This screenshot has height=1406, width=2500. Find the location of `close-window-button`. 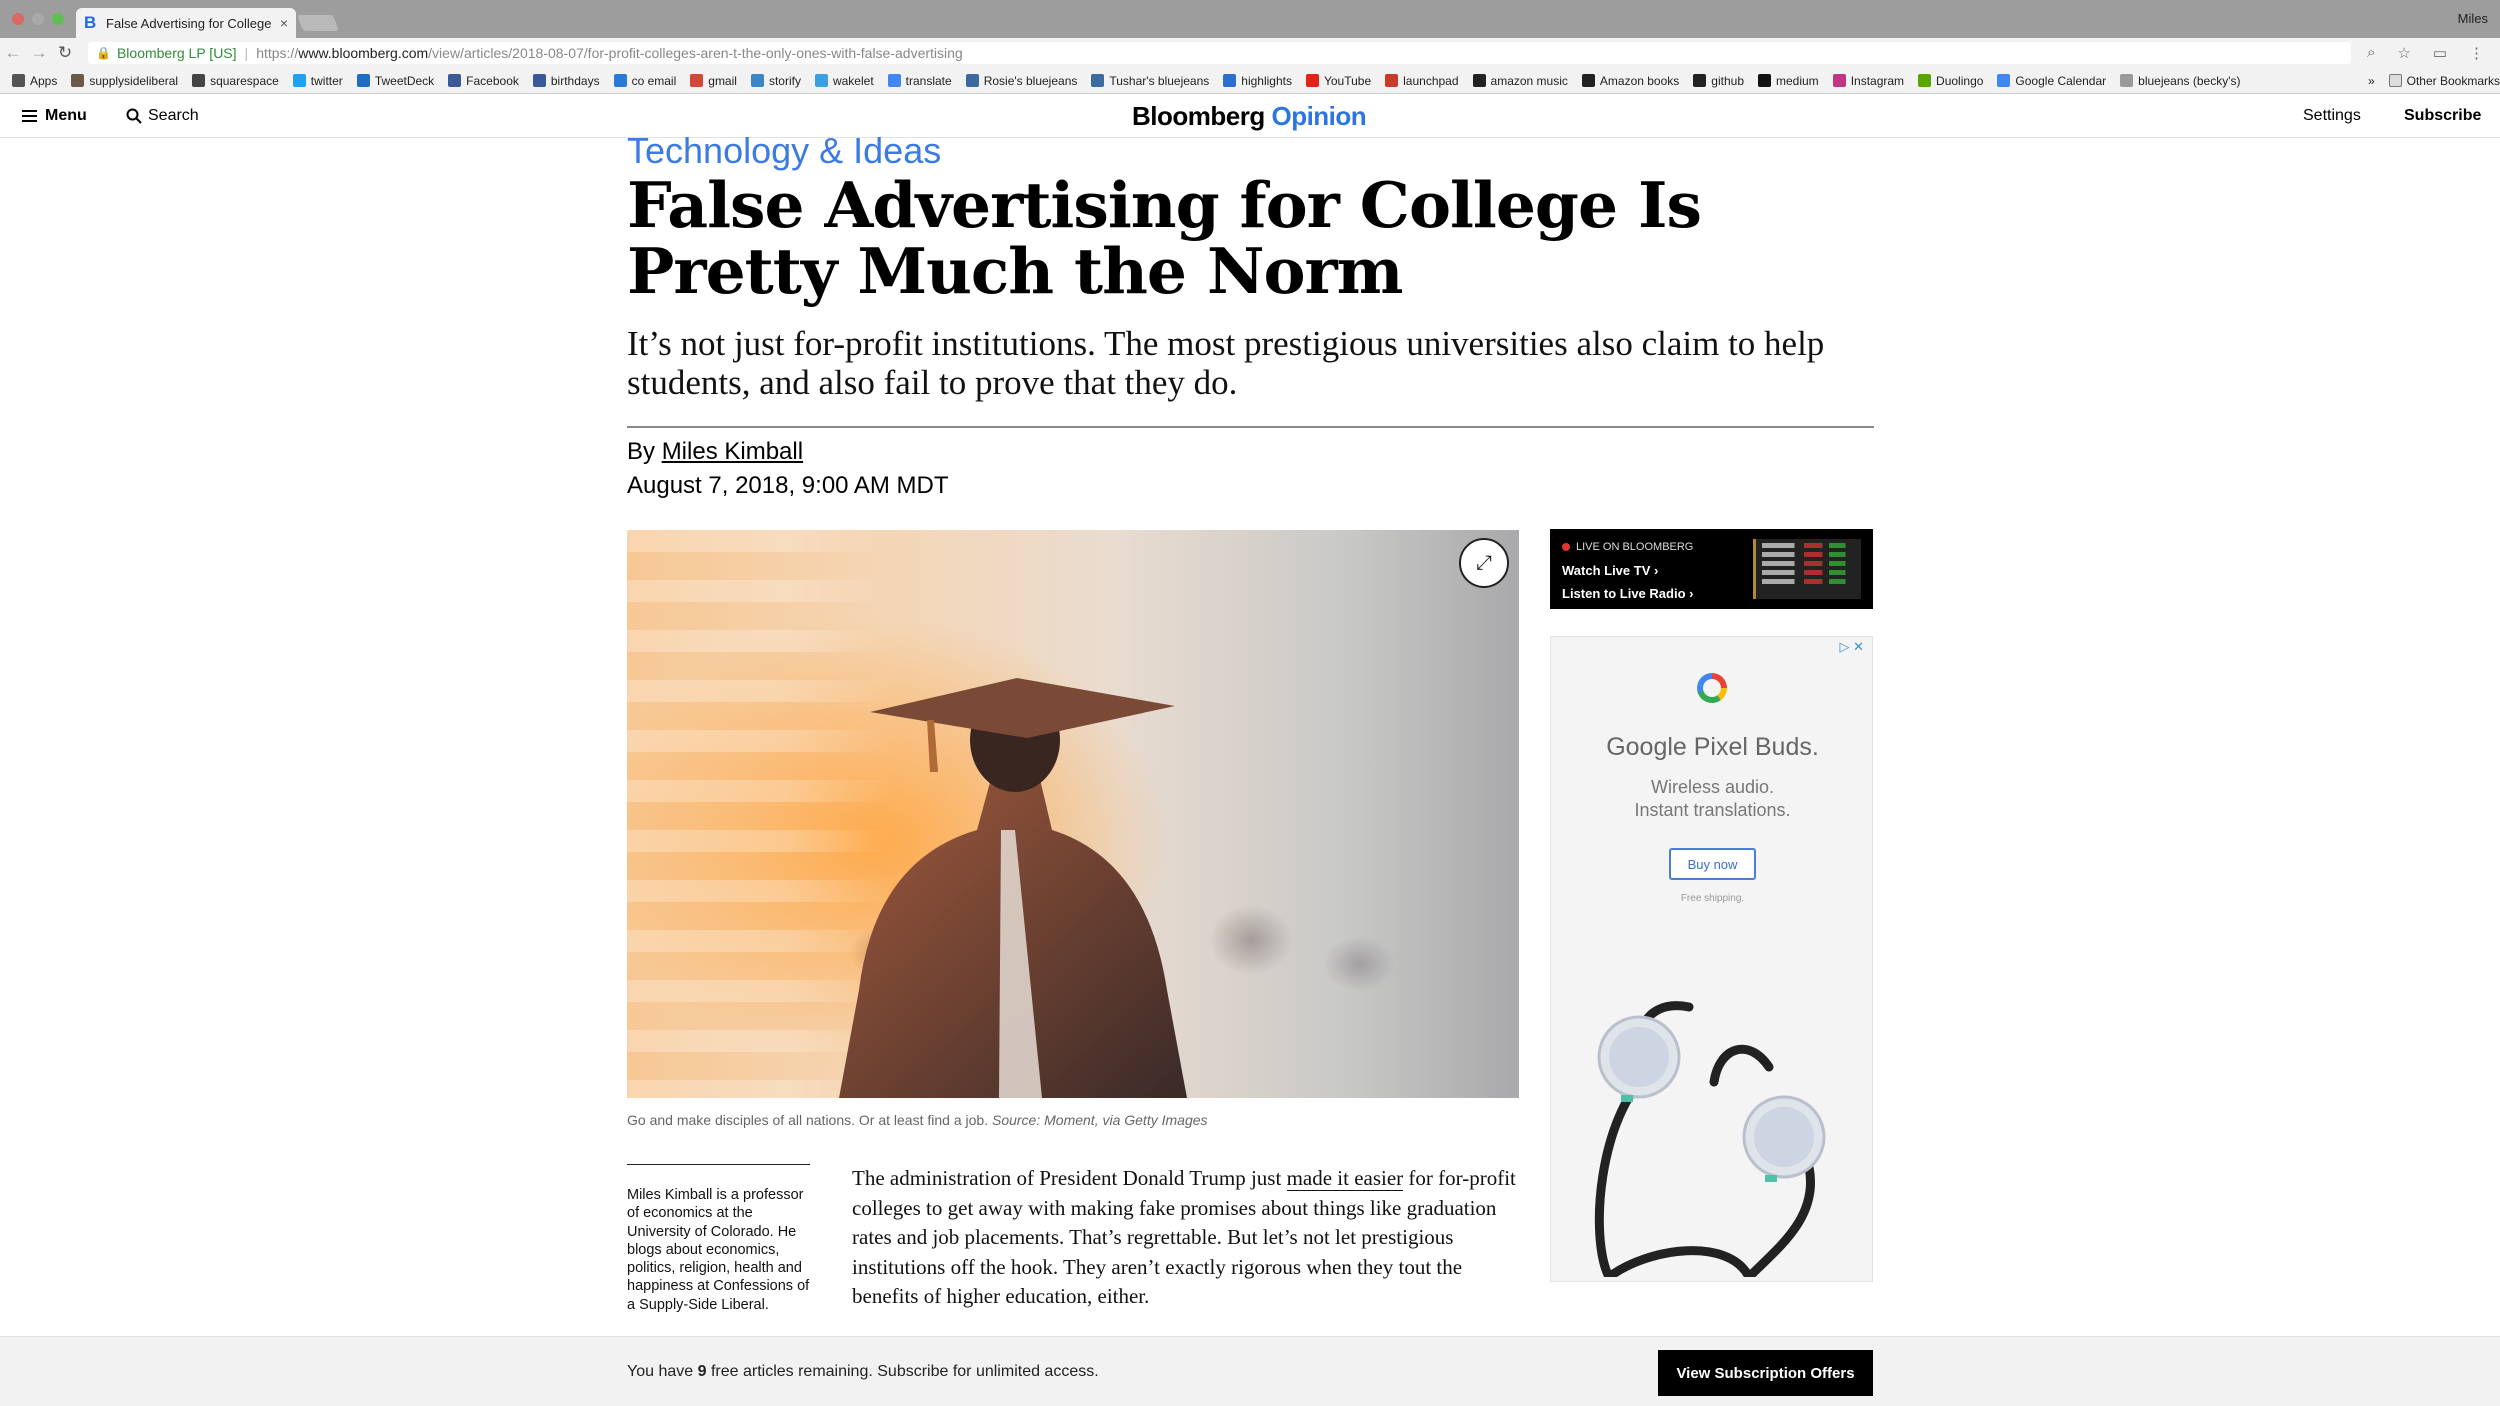

close-window-button is located at coordinates (18, 19).